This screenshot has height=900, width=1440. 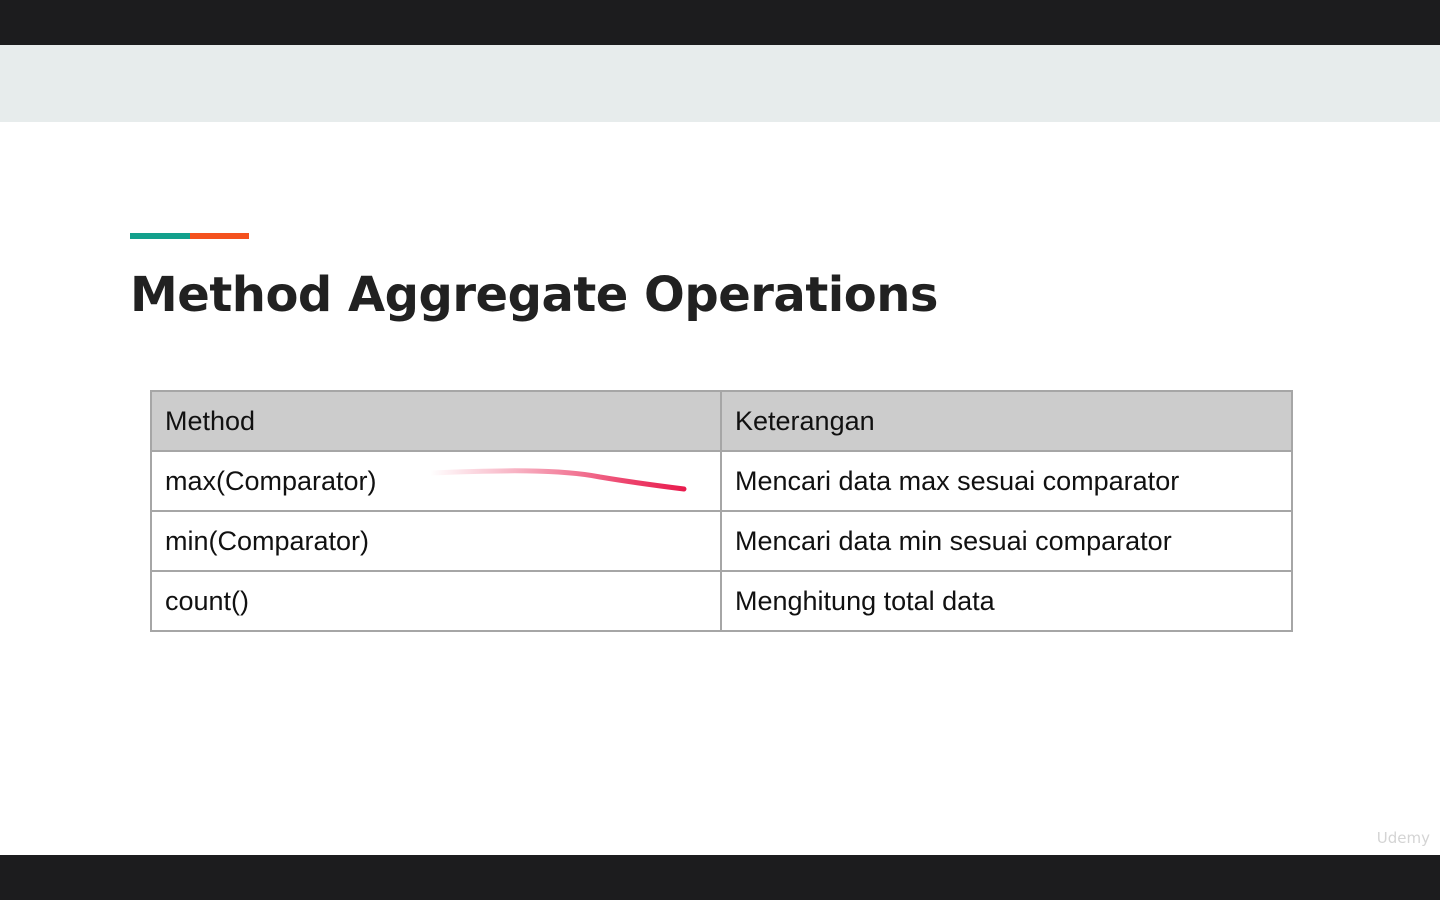 I want to click on method-cell: min(Comparator), so click(x=436, y=541).